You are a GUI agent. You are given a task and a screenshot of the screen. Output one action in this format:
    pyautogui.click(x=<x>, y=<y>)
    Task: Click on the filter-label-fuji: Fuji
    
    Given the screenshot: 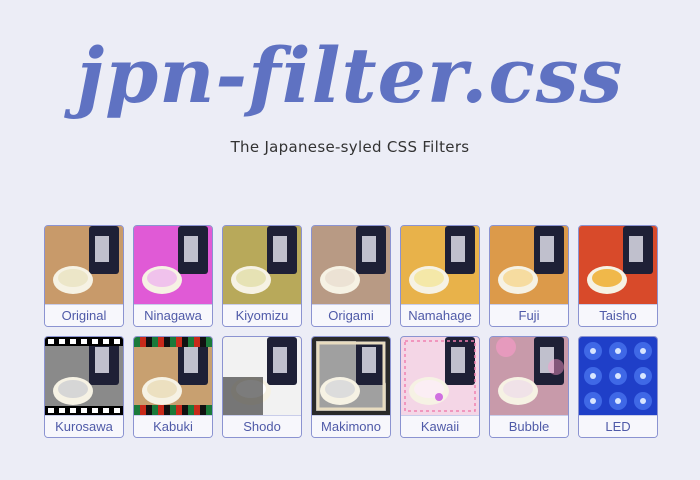 What is the action you would take?
    pyautogui.click(x=529, y=315)
    